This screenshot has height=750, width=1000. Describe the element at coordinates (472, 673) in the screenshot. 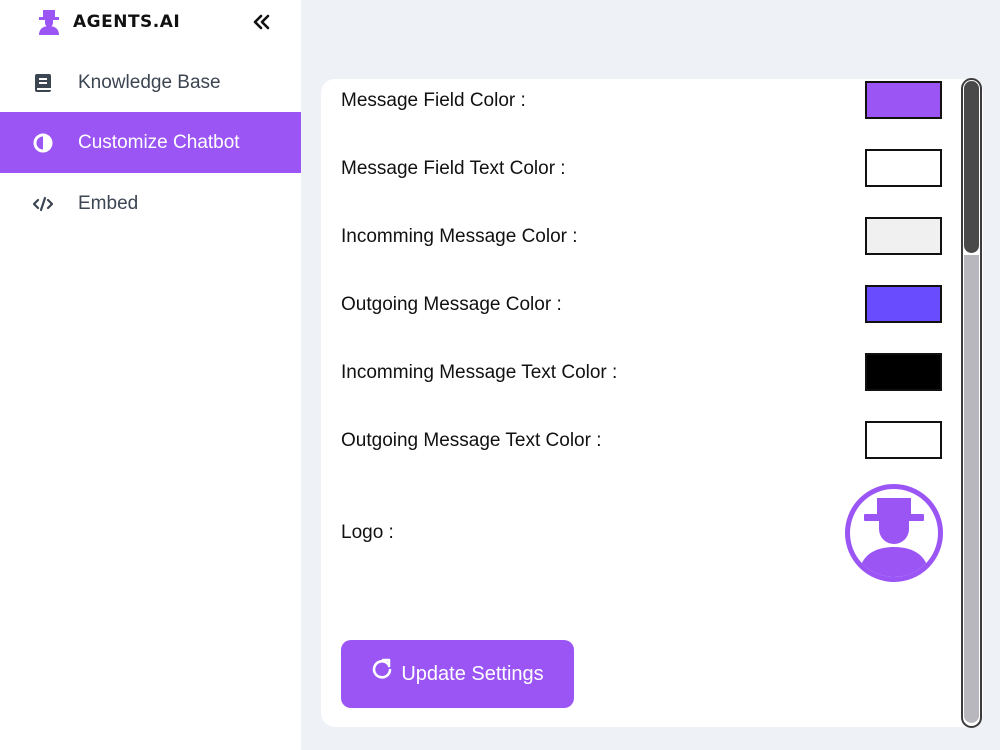

I see `update-settings-label: Update Settings` at that location.